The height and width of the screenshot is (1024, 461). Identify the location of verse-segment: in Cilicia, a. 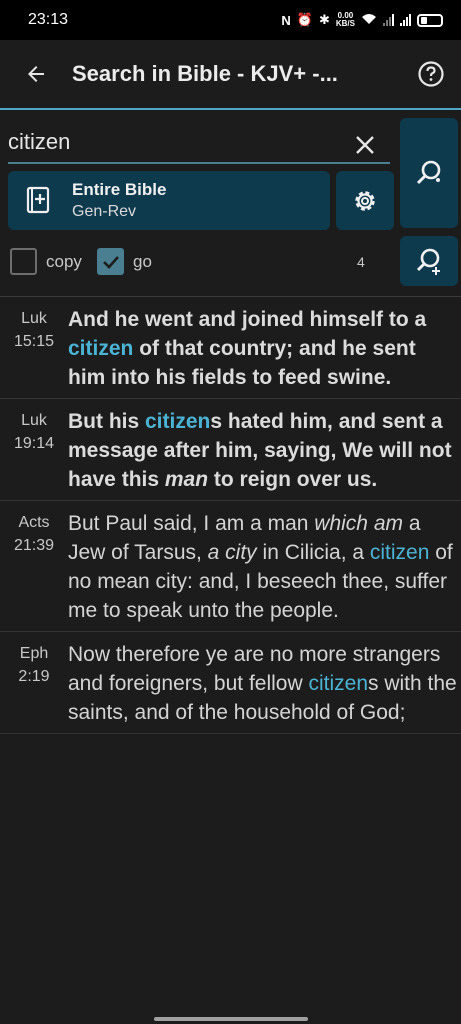
(313, 552).